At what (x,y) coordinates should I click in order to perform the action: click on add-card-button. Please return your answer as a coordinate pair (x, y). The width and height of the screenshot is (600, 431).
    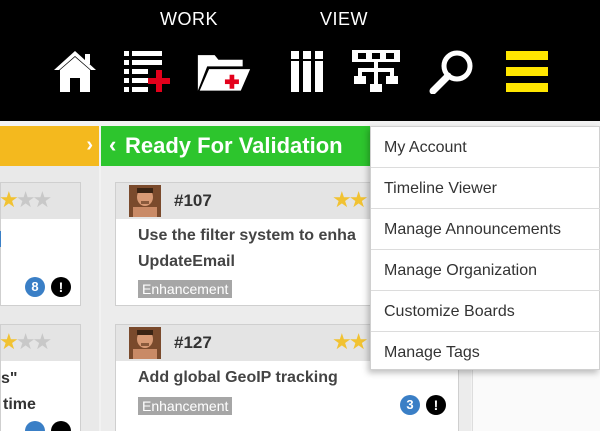
    Looking at the image, I should click on (146, 71).